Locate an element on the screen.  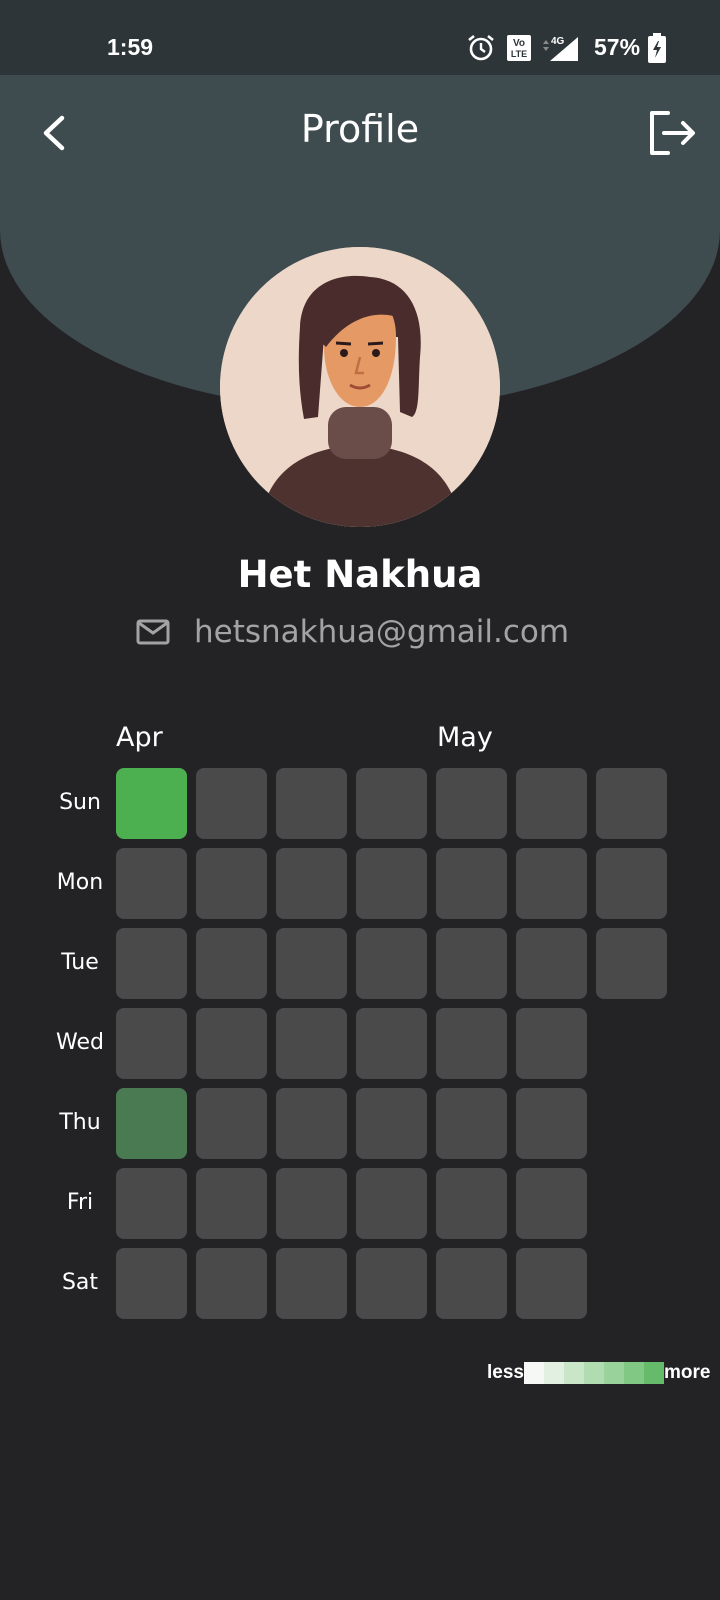
signal-icon: 4G is located at coordinates (560, 48).